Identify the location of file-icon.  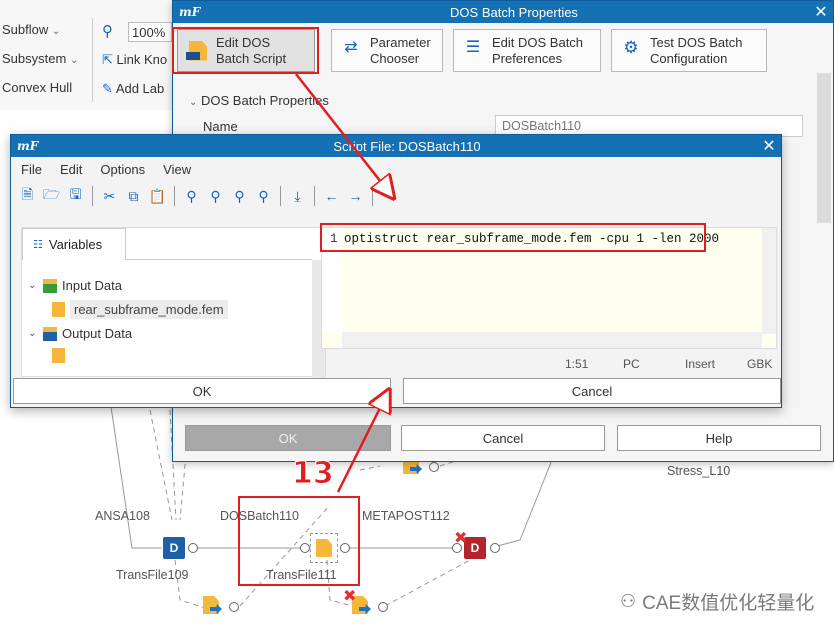
(58, 355).